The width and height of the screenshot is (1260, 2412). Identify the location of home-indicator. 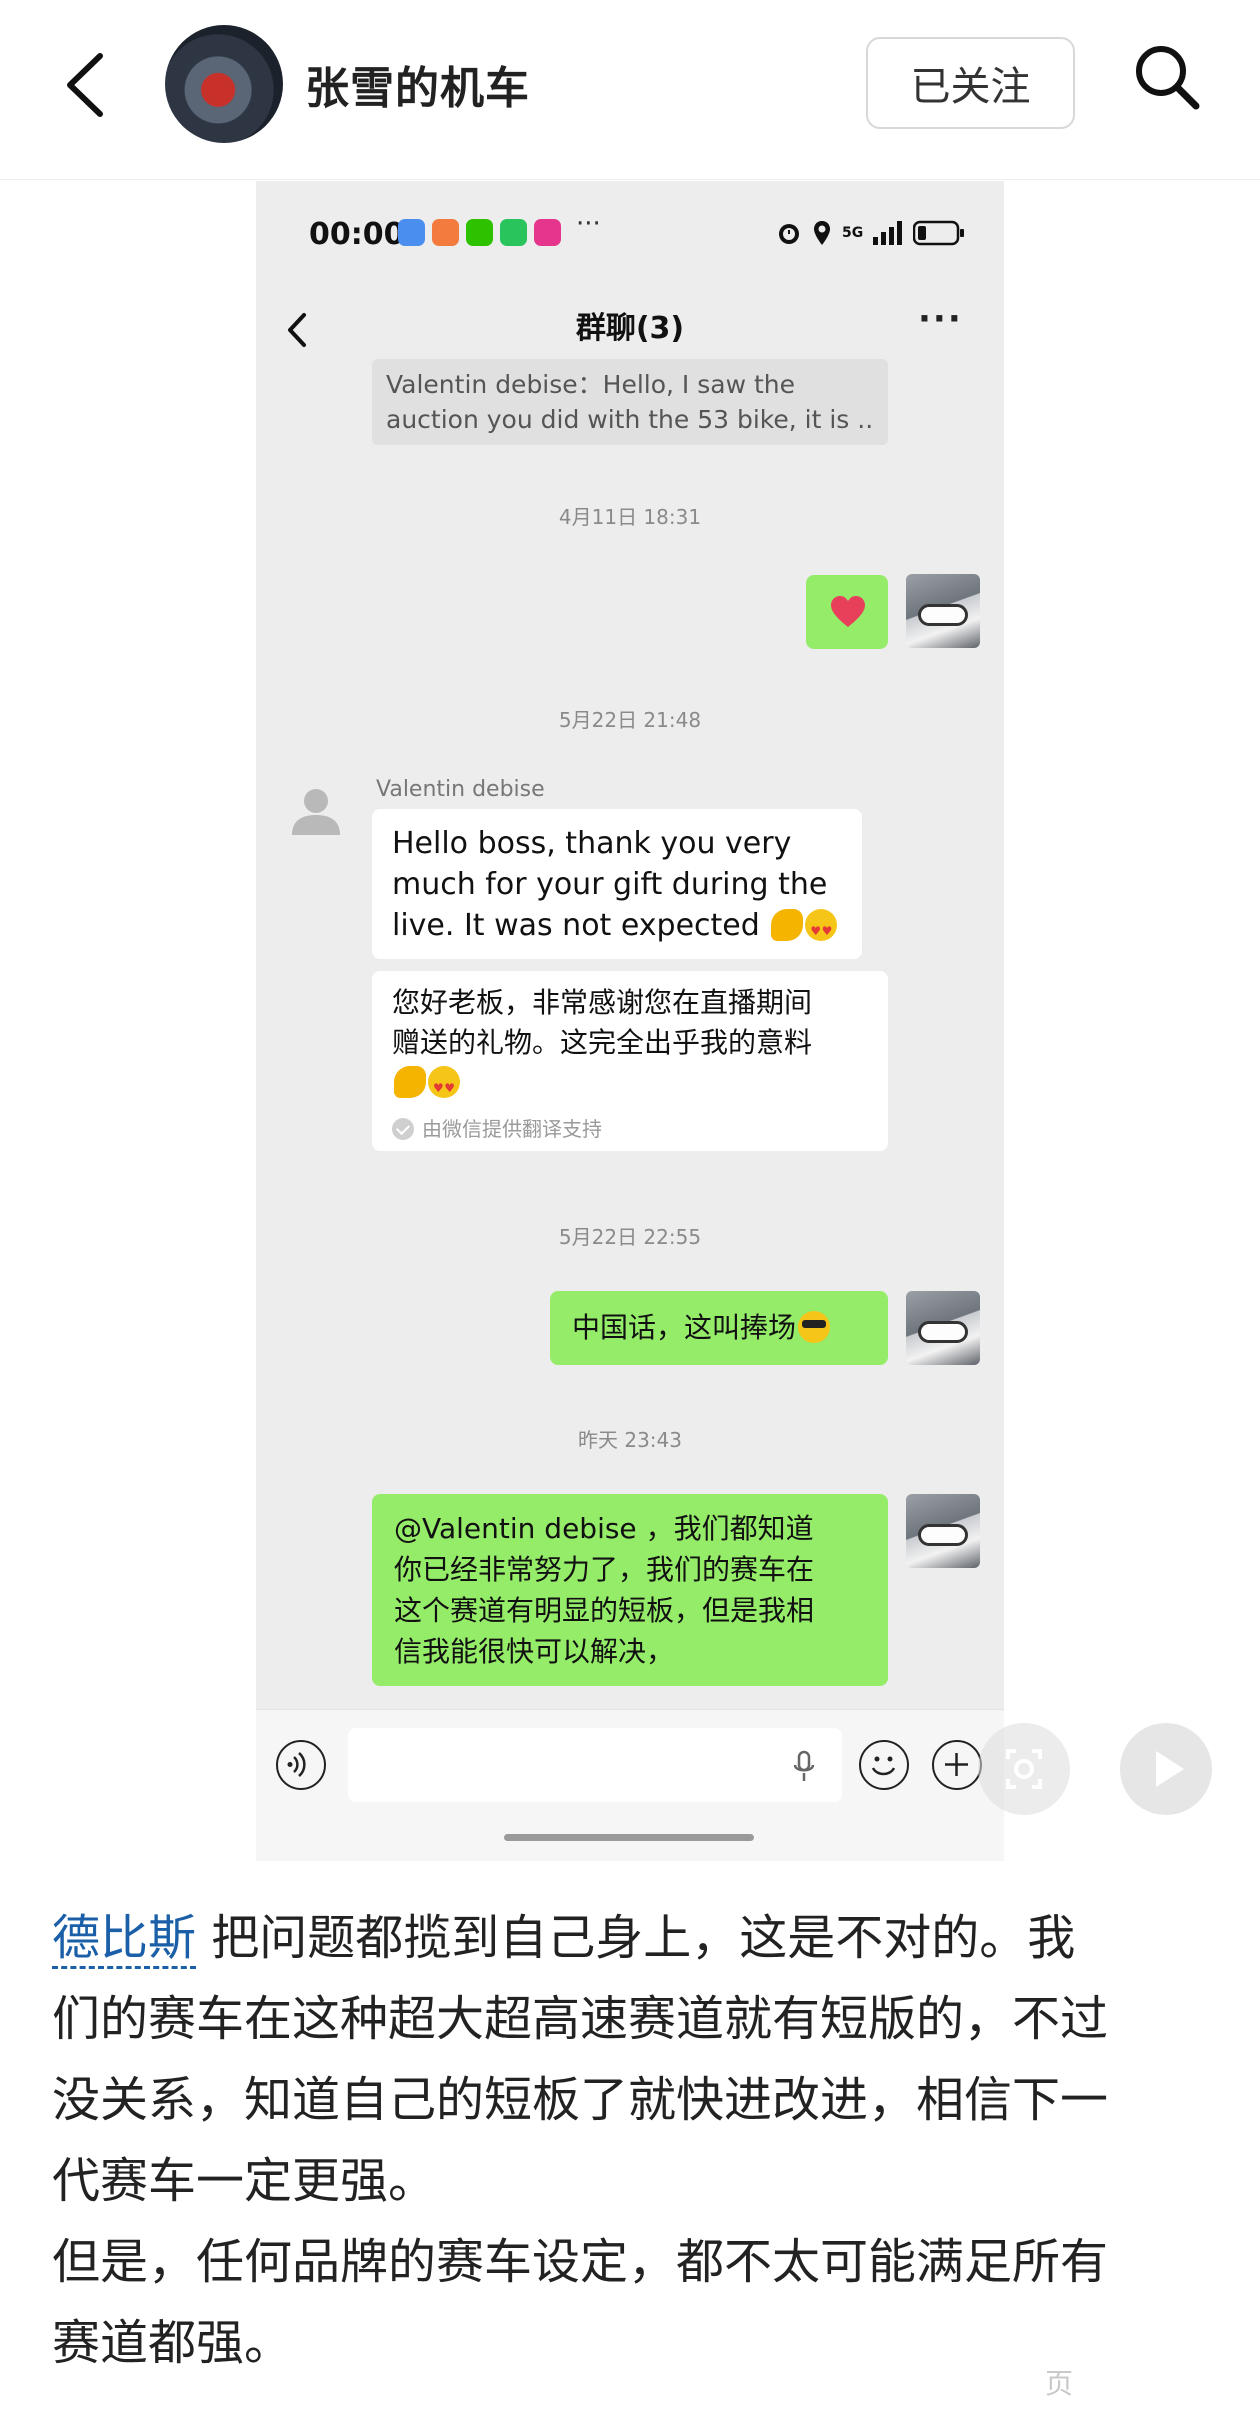
(629, 1837).